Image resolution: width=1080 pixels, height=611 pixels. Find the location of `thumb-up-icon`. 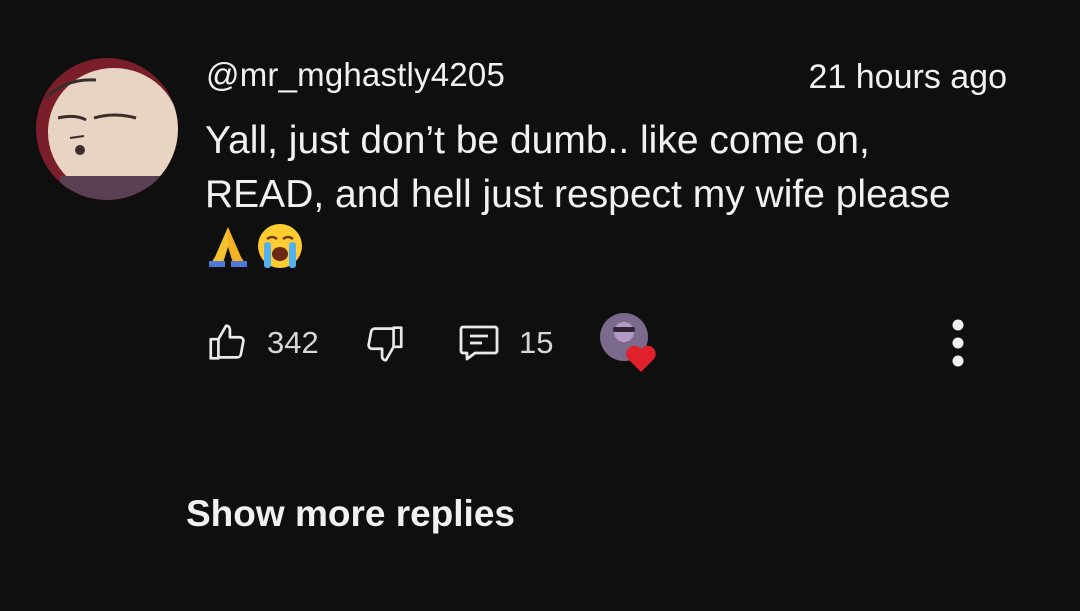

thumb-up-icon is located at coordinates (227, 342).